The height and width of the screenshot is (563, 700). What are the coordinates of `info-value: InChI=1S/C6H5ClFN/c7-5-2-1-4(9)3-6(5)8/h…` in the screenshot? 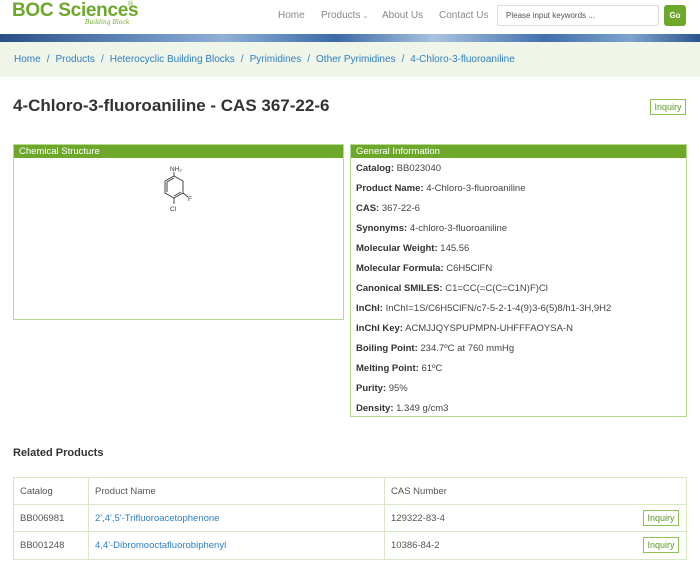 It's located at (498, 308).